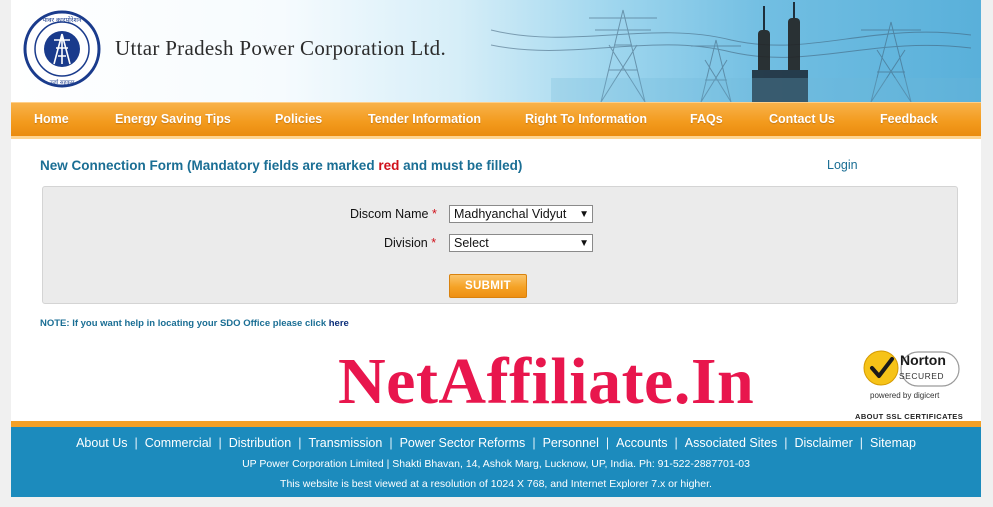  I want to click on form-title-red: red, so click(389, 165).